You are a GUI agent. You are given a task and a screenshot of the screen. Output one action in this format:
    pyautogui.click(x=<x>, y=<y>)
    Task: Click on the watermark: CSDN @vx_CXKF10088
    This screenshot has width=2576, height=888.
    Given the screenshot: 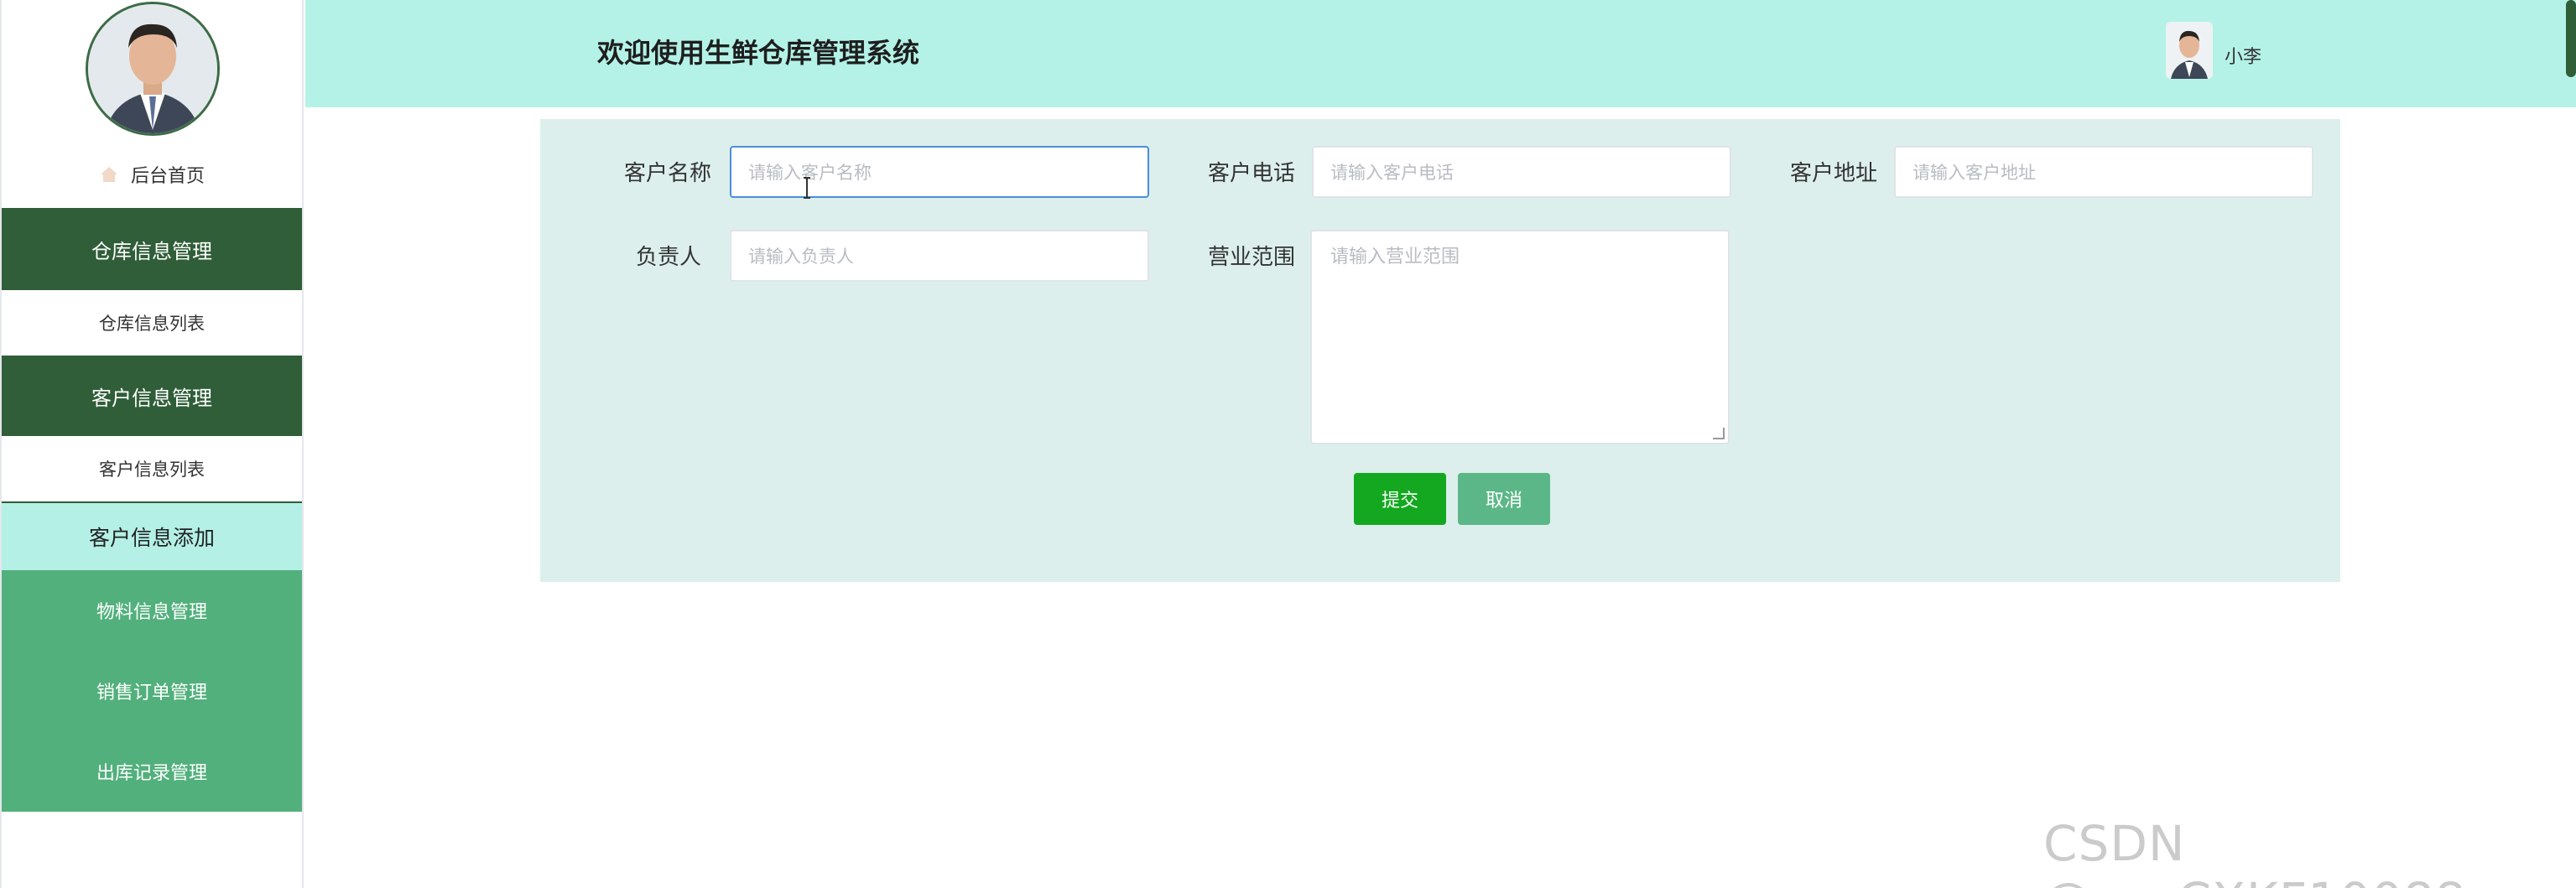 What is the action you would take?
    pyautogui.click(x=2254, y=851)
    